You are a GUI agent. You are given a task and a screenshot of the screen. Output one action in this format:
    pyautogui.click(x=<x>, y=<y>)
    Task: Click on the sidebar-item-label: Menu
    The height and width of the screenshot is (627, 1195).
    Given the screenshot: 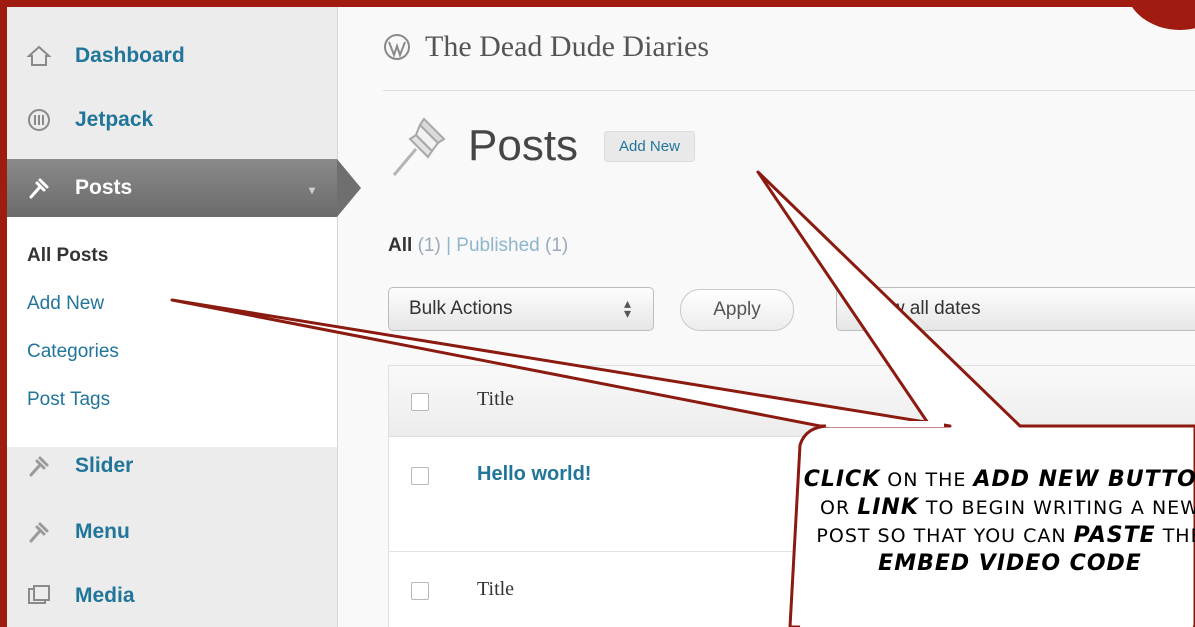 What is the action you would take?
    pyautogui.click(x=102, y=531)
    